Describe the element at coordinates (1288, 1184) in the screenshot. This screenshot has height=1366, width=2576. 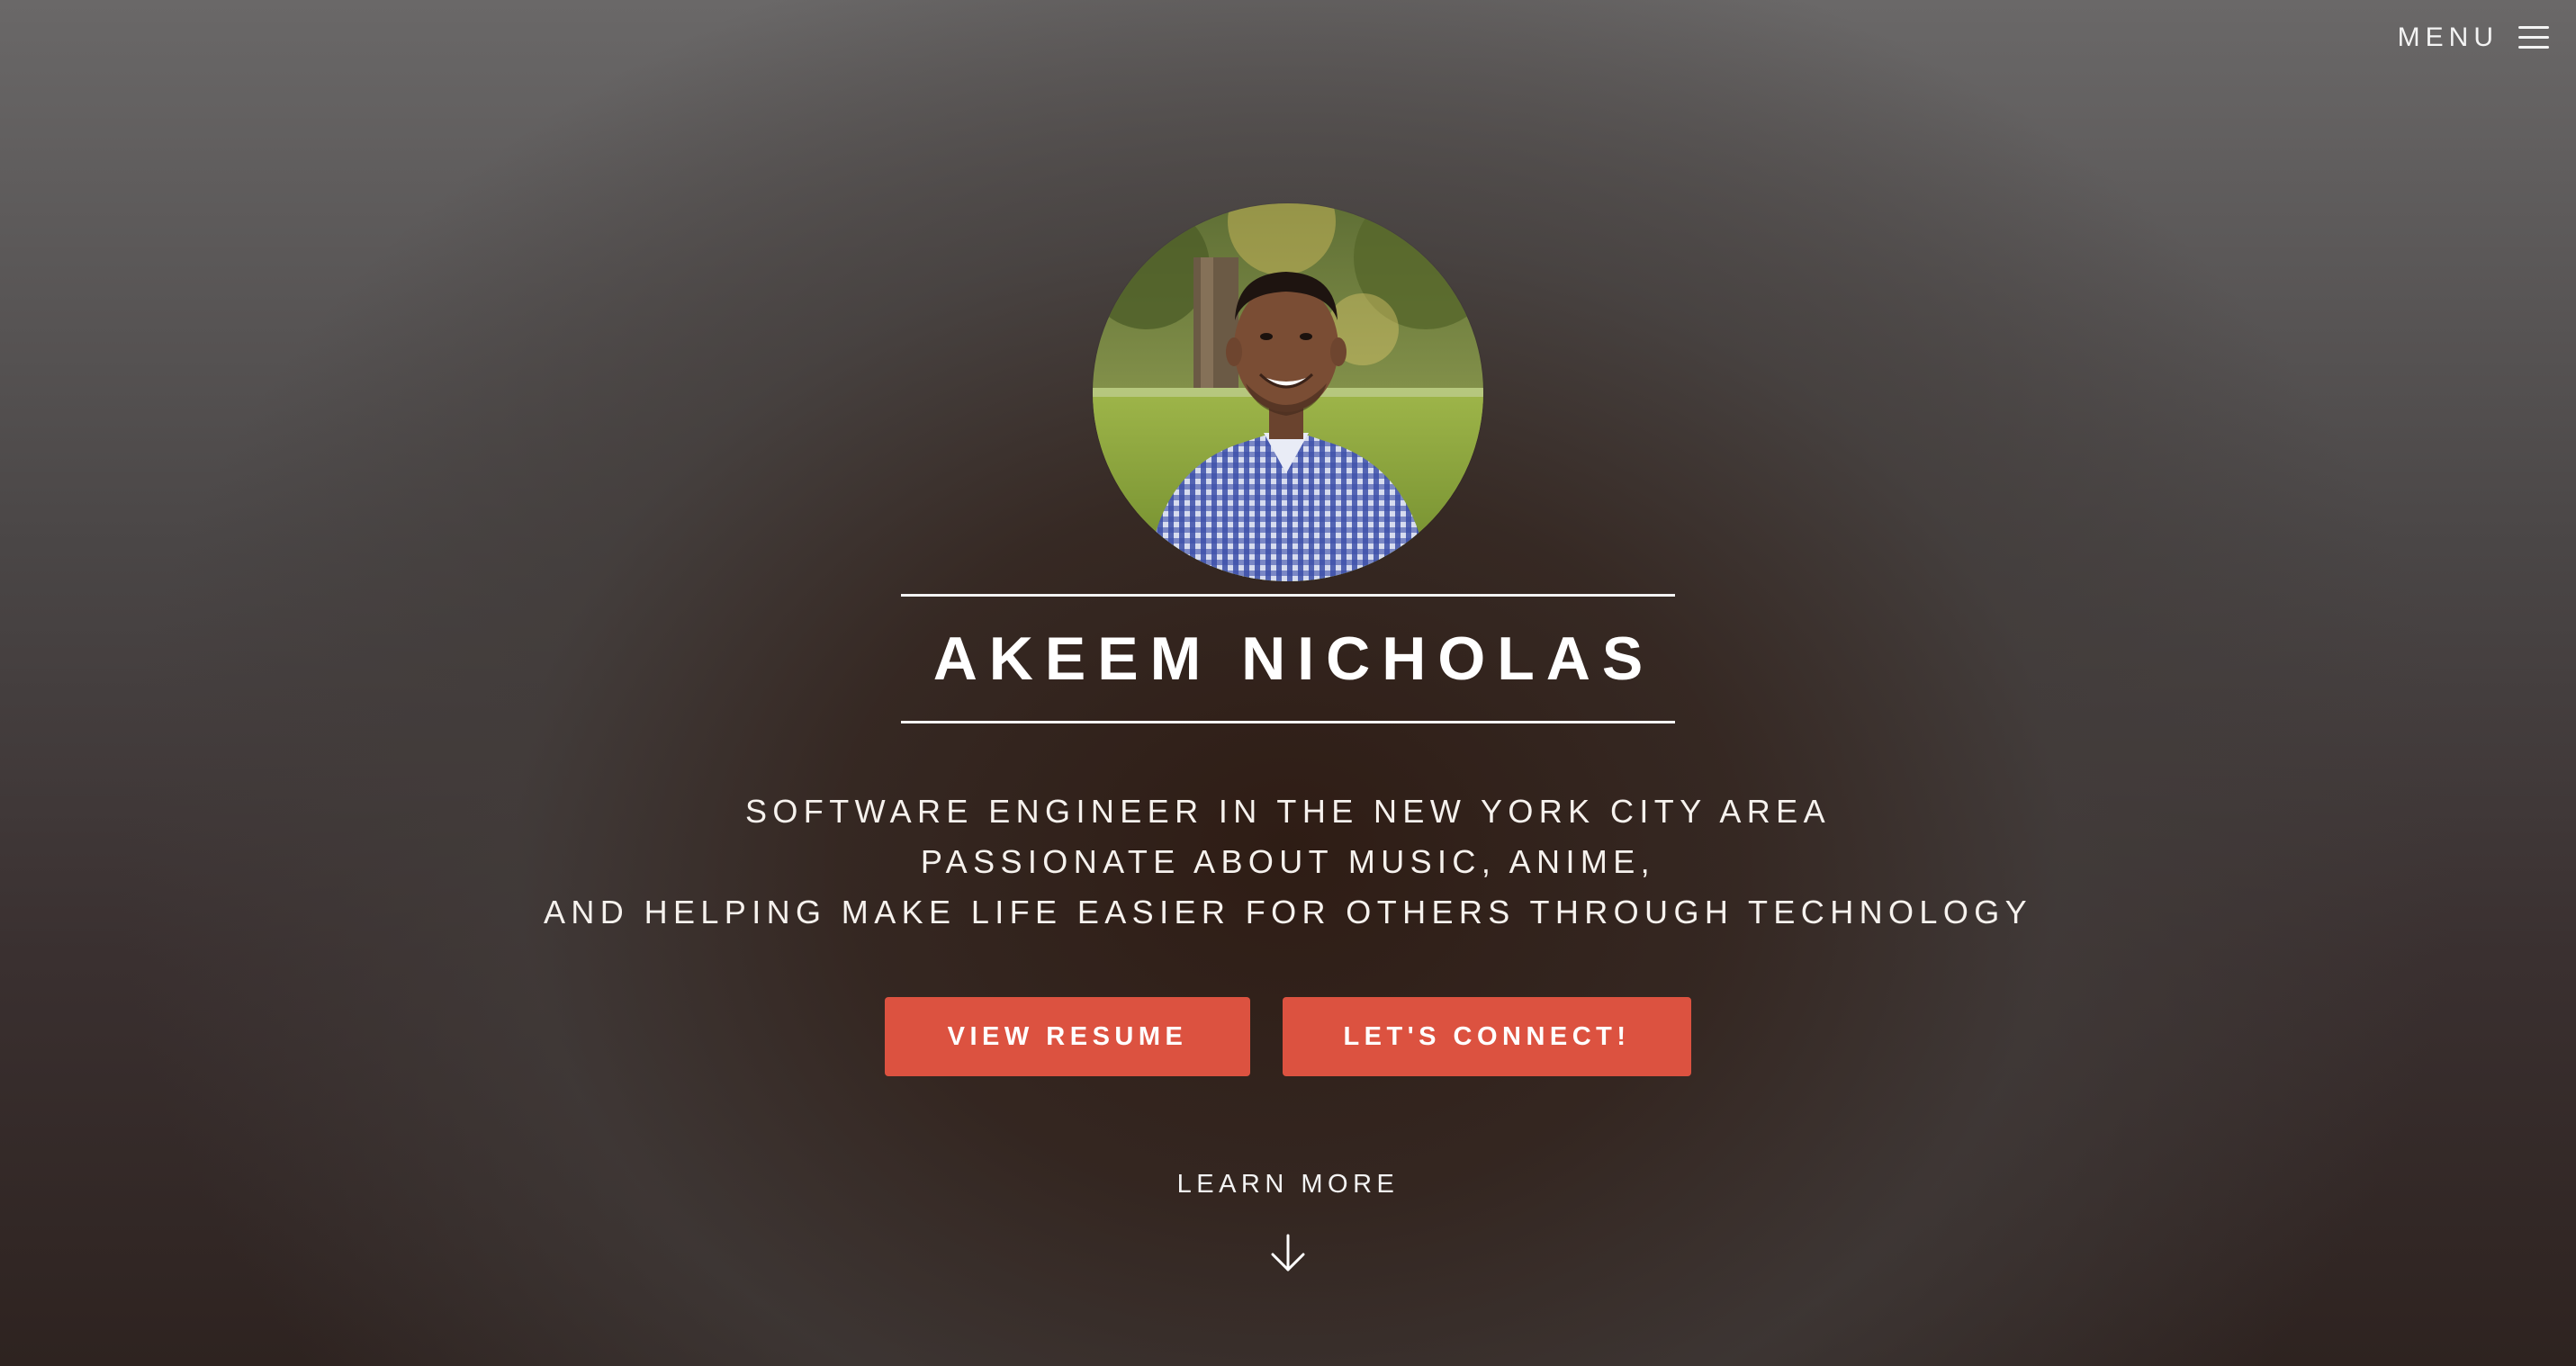
I see `learn-more-label: LEARN MORE` at that location.